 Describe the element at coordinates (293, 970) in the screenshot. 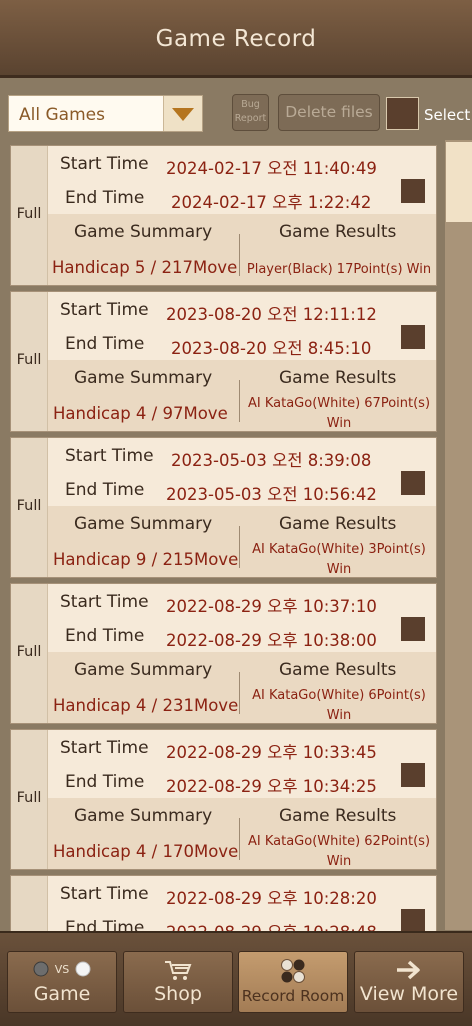

I see `stones-icon` at that location.